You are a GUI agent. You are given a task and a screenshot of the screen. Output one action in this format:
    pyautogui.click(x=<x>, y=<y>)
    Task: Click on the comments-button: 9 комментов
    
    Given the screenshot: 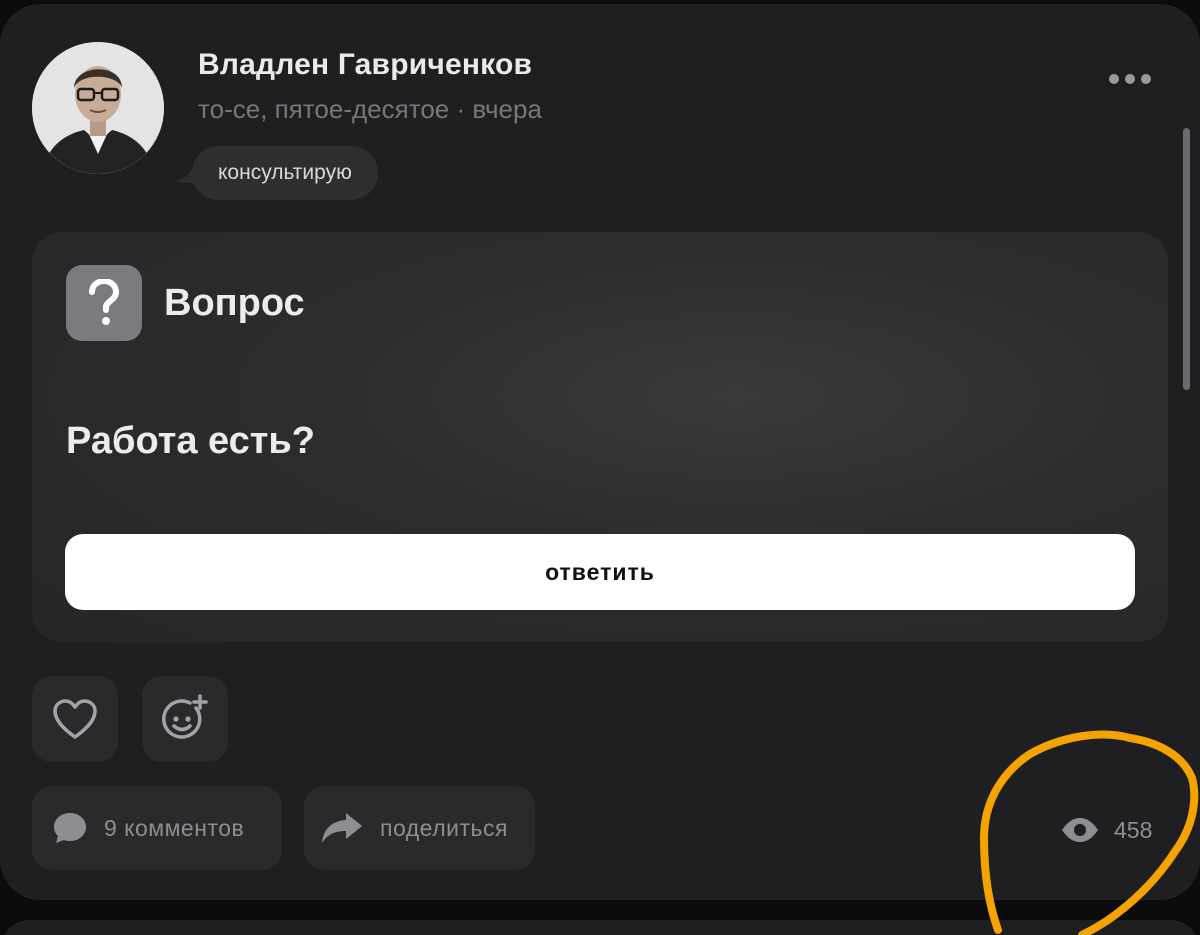 What is the action you would take?
    pyautogui.click(x=157, y=828)
    